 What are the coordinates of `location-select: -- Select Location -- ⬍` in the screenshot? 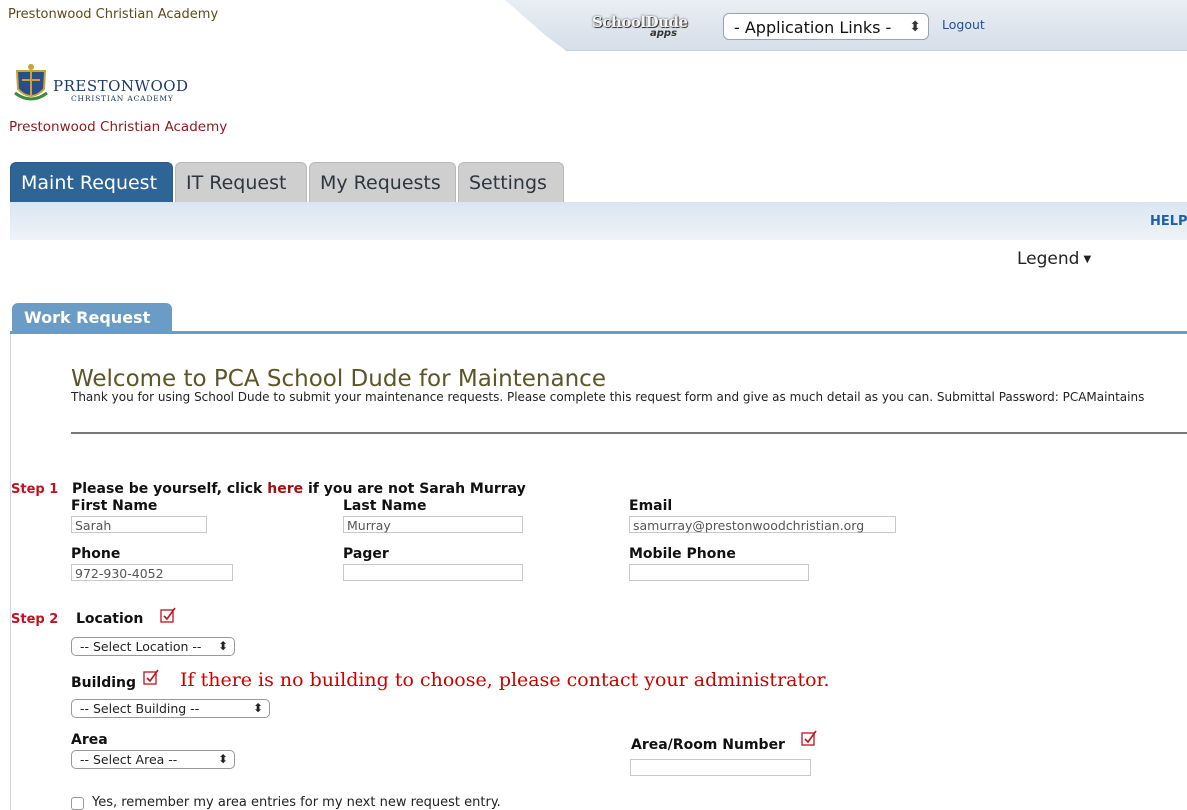 It's located at (153, 646).